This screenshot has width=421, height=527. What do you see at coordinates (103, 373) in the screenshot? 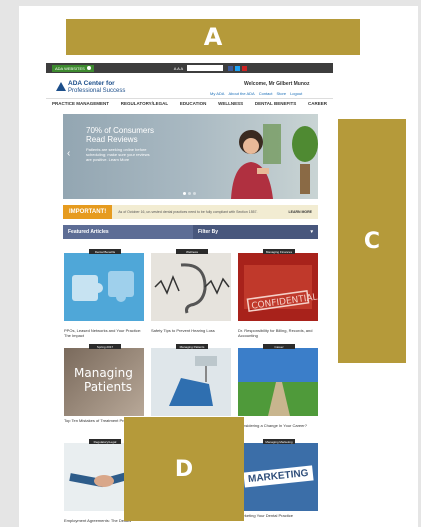
I see `thumb-text-line1: Managing` at bounding box center [103, 373].